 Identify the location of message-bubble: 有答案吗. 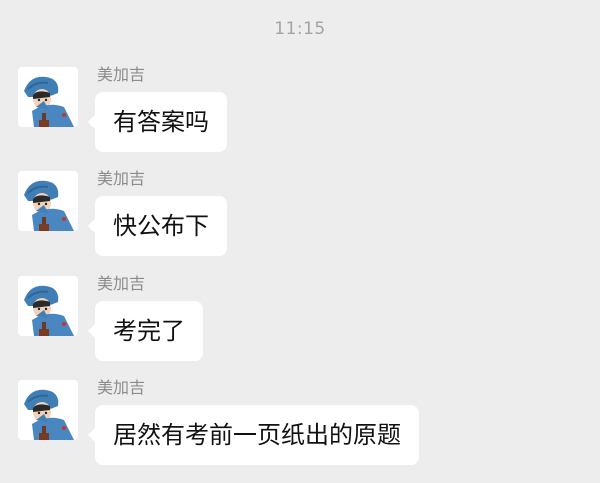
(157, 122).